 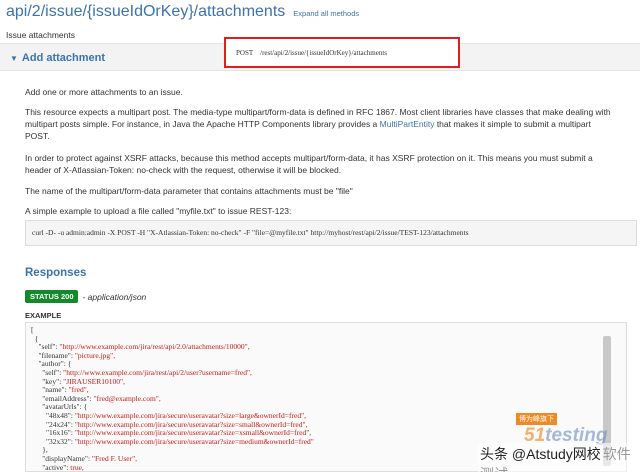 I want to click on operation-title: Add attachment, so click(x=63, y=58).